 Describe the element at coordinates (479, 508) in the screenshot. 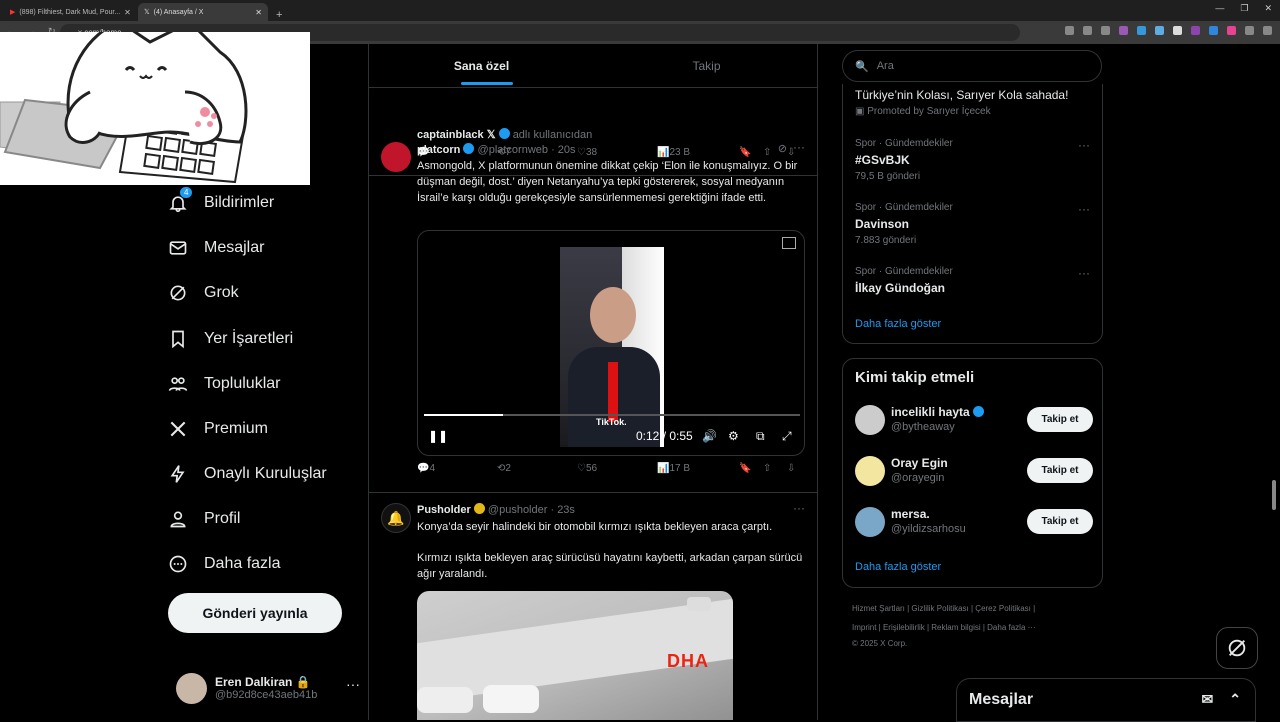

I see `verified-gold-badge-icon` at that location.